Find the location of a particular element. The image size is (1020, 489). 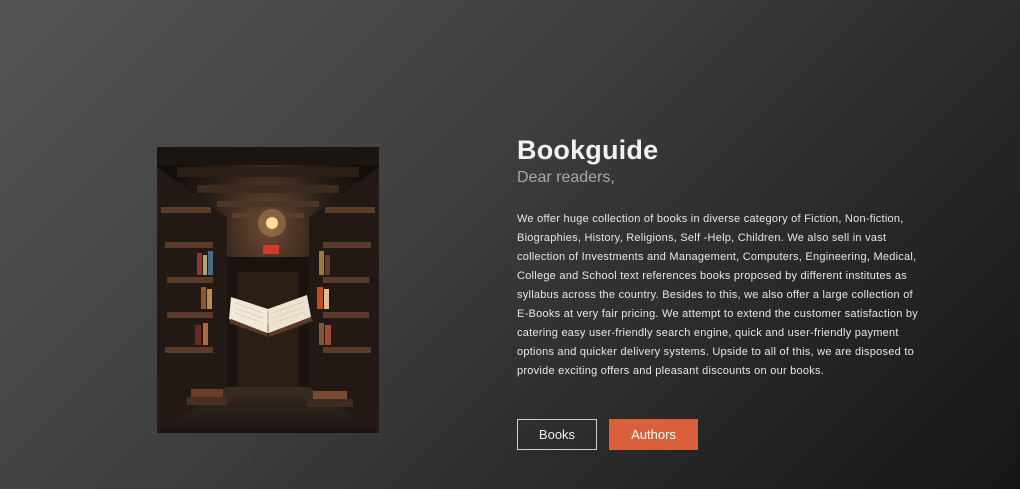

page-title: Bookguide is located at coordinates (588, 150).